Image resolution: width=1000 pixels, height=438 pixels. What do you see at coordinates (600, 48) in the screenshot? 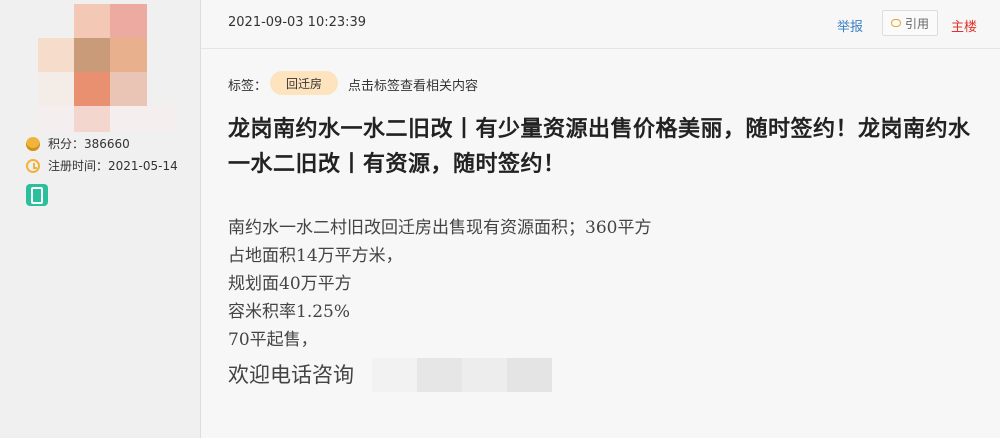
I see `header-divider` at bounding box center [600, 48].